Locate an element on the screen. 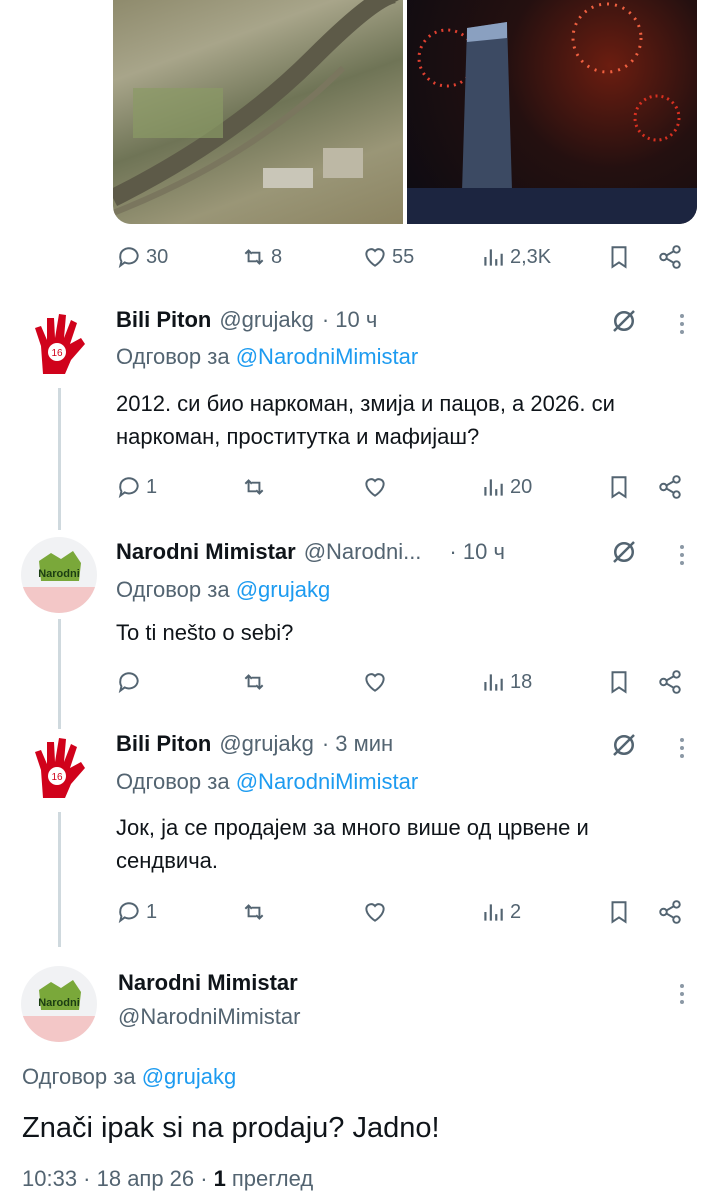 The height and width of the screenshot is (1200, 719). railway-photo is located at coordinates (258, 112).